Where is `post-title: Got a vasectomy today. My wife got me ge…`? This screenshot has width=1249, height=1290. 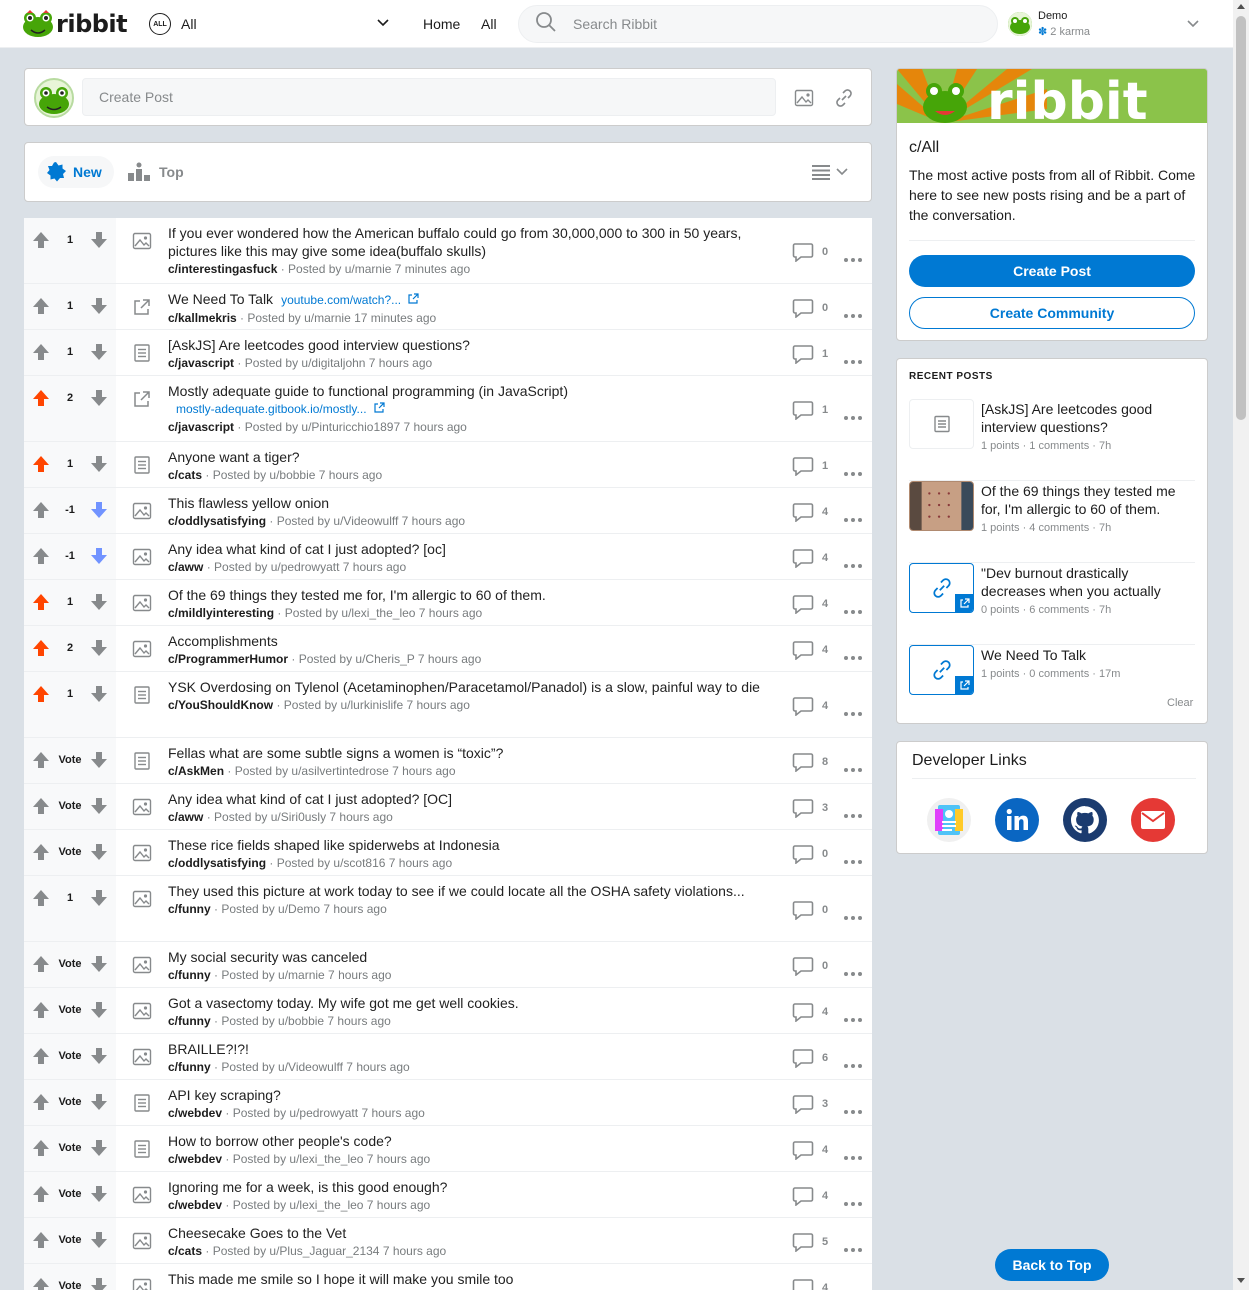
post-title: Got a vasectomy today. My wife got me ge… is located at coordinates (470, 1003).